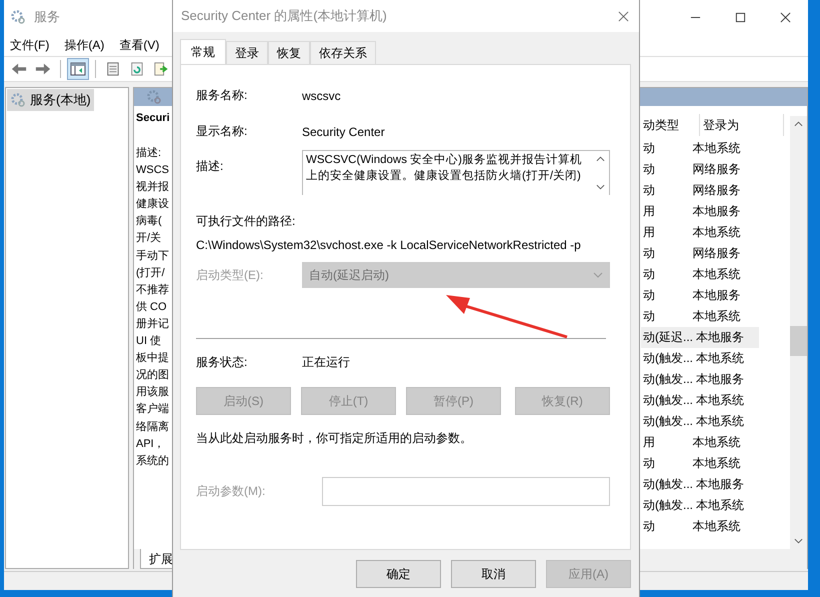  I want to click on display-name-value: Security Center, so click(343, 131).